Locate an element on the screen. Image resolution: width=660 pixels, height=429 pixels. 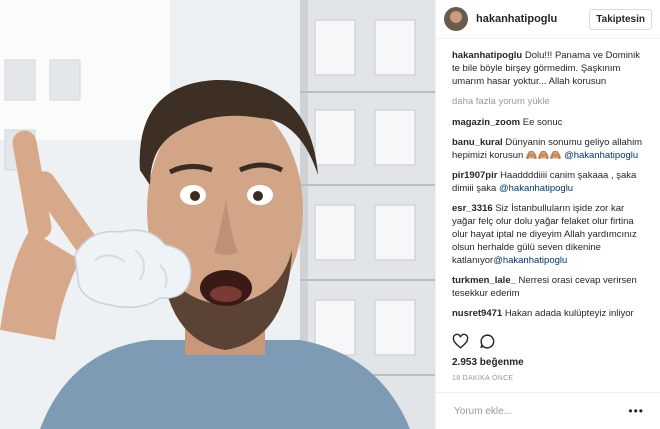
caption-username: hakanhatipoglu is located at coordinates (487, 55).